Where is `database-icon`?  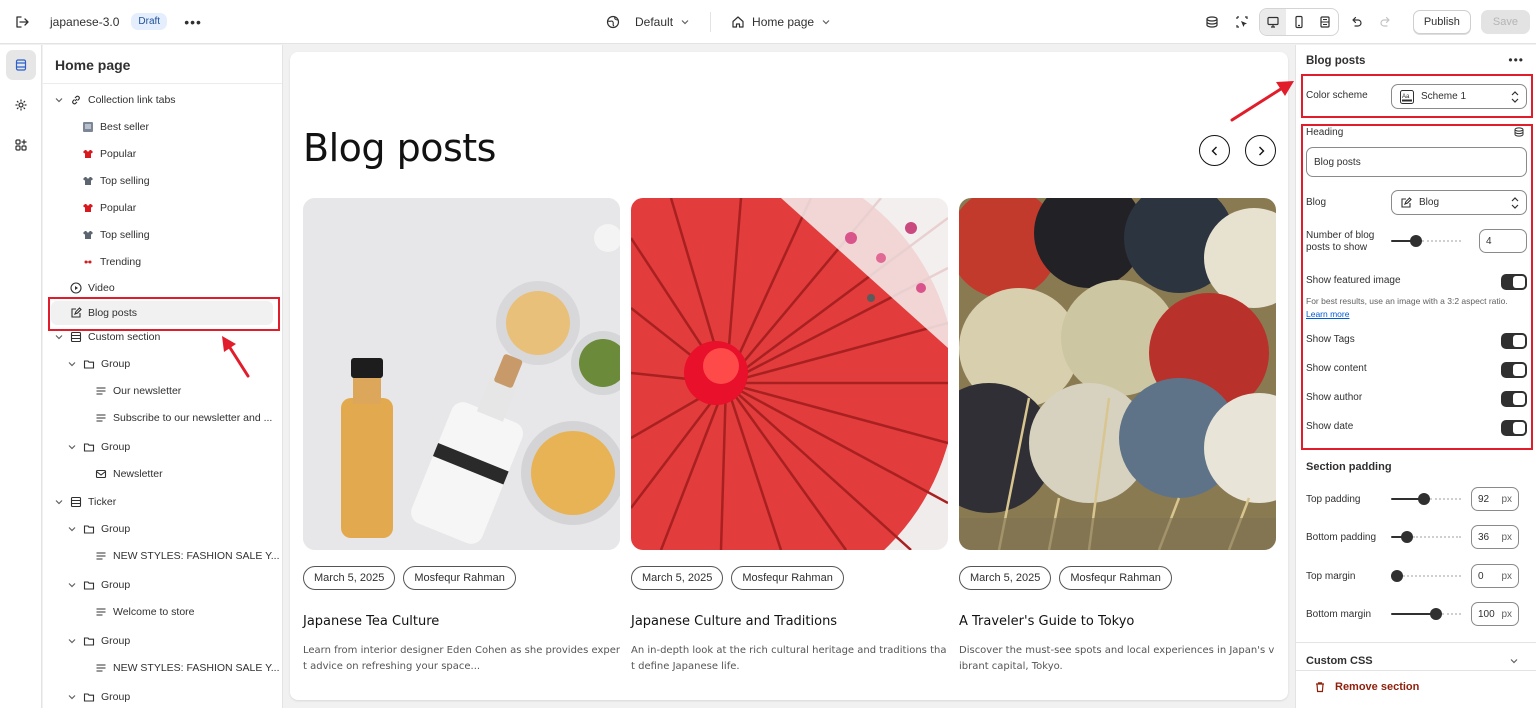 database-icon is located at coordinates (1212, 22).